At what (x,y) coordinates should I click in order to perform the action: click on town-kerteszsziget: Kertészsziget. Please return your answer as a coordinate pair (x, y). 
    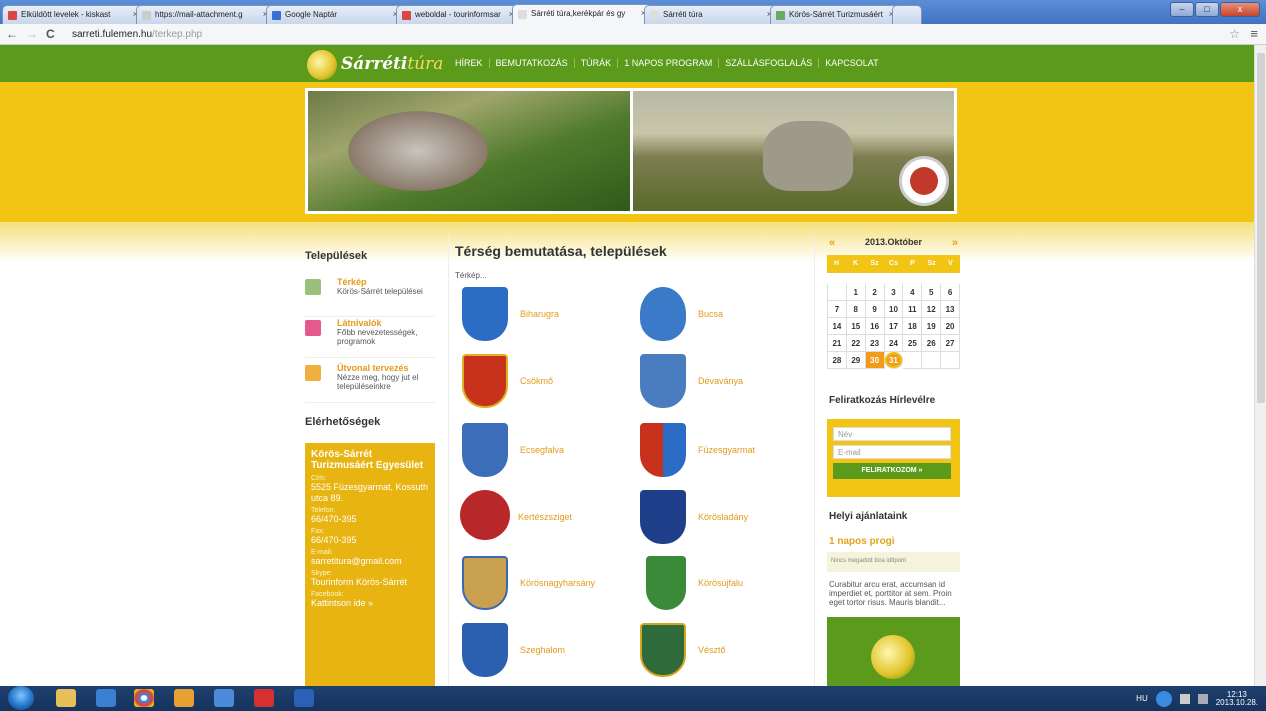
    Looking at the image, I should click on (545, 517).